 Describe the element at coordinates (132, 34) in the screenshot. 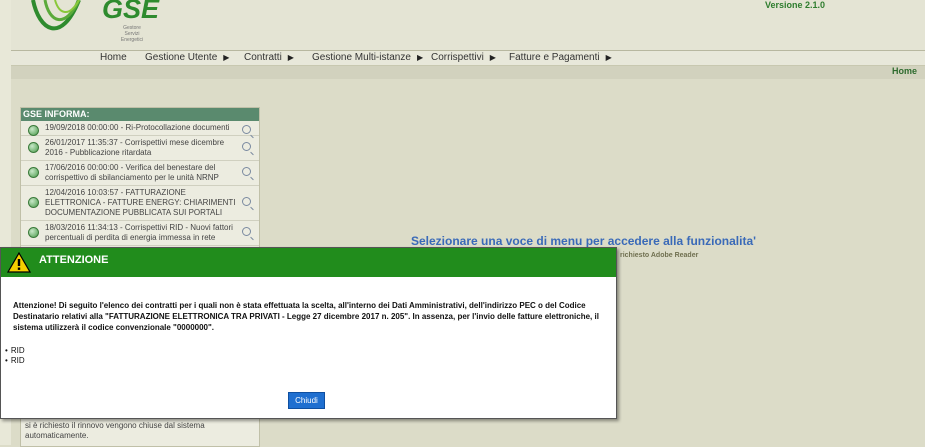

I see `logo-subtitle: Gestore Servizi Energetici` at that location.